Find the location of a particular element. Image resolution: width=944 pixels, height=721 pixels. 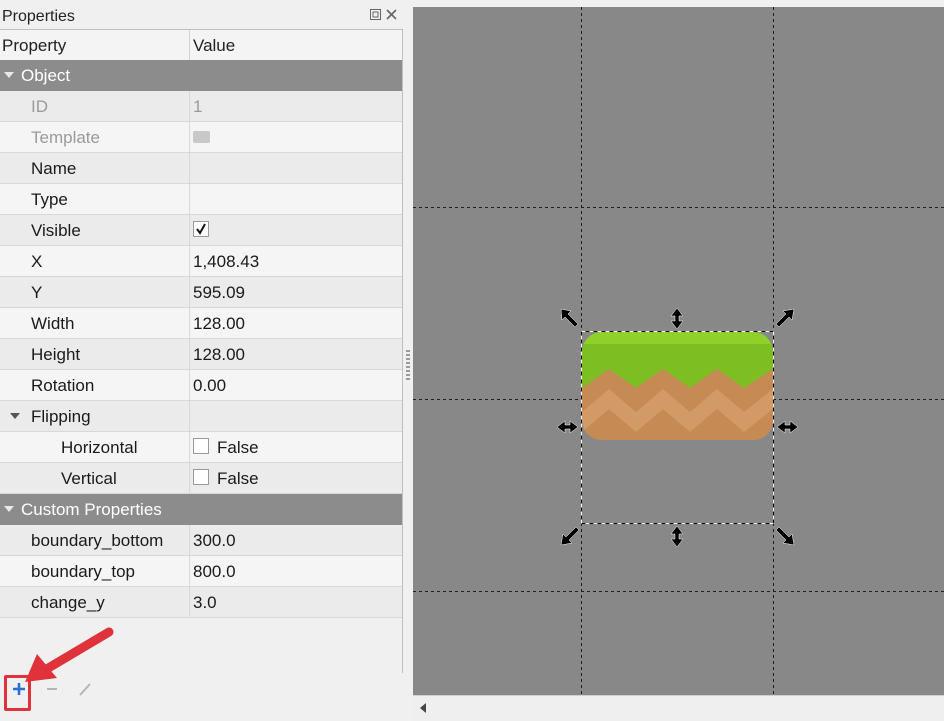

close-icon is located at coordinates (391, 14).